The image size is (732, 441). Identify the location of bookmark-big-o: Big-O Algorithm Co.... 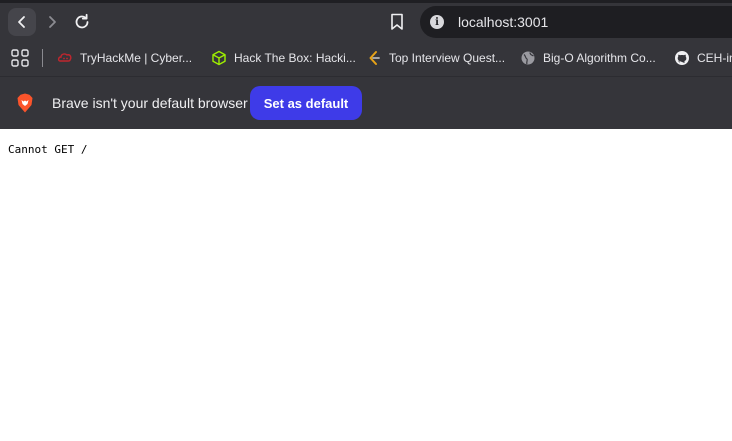
(592, 58).